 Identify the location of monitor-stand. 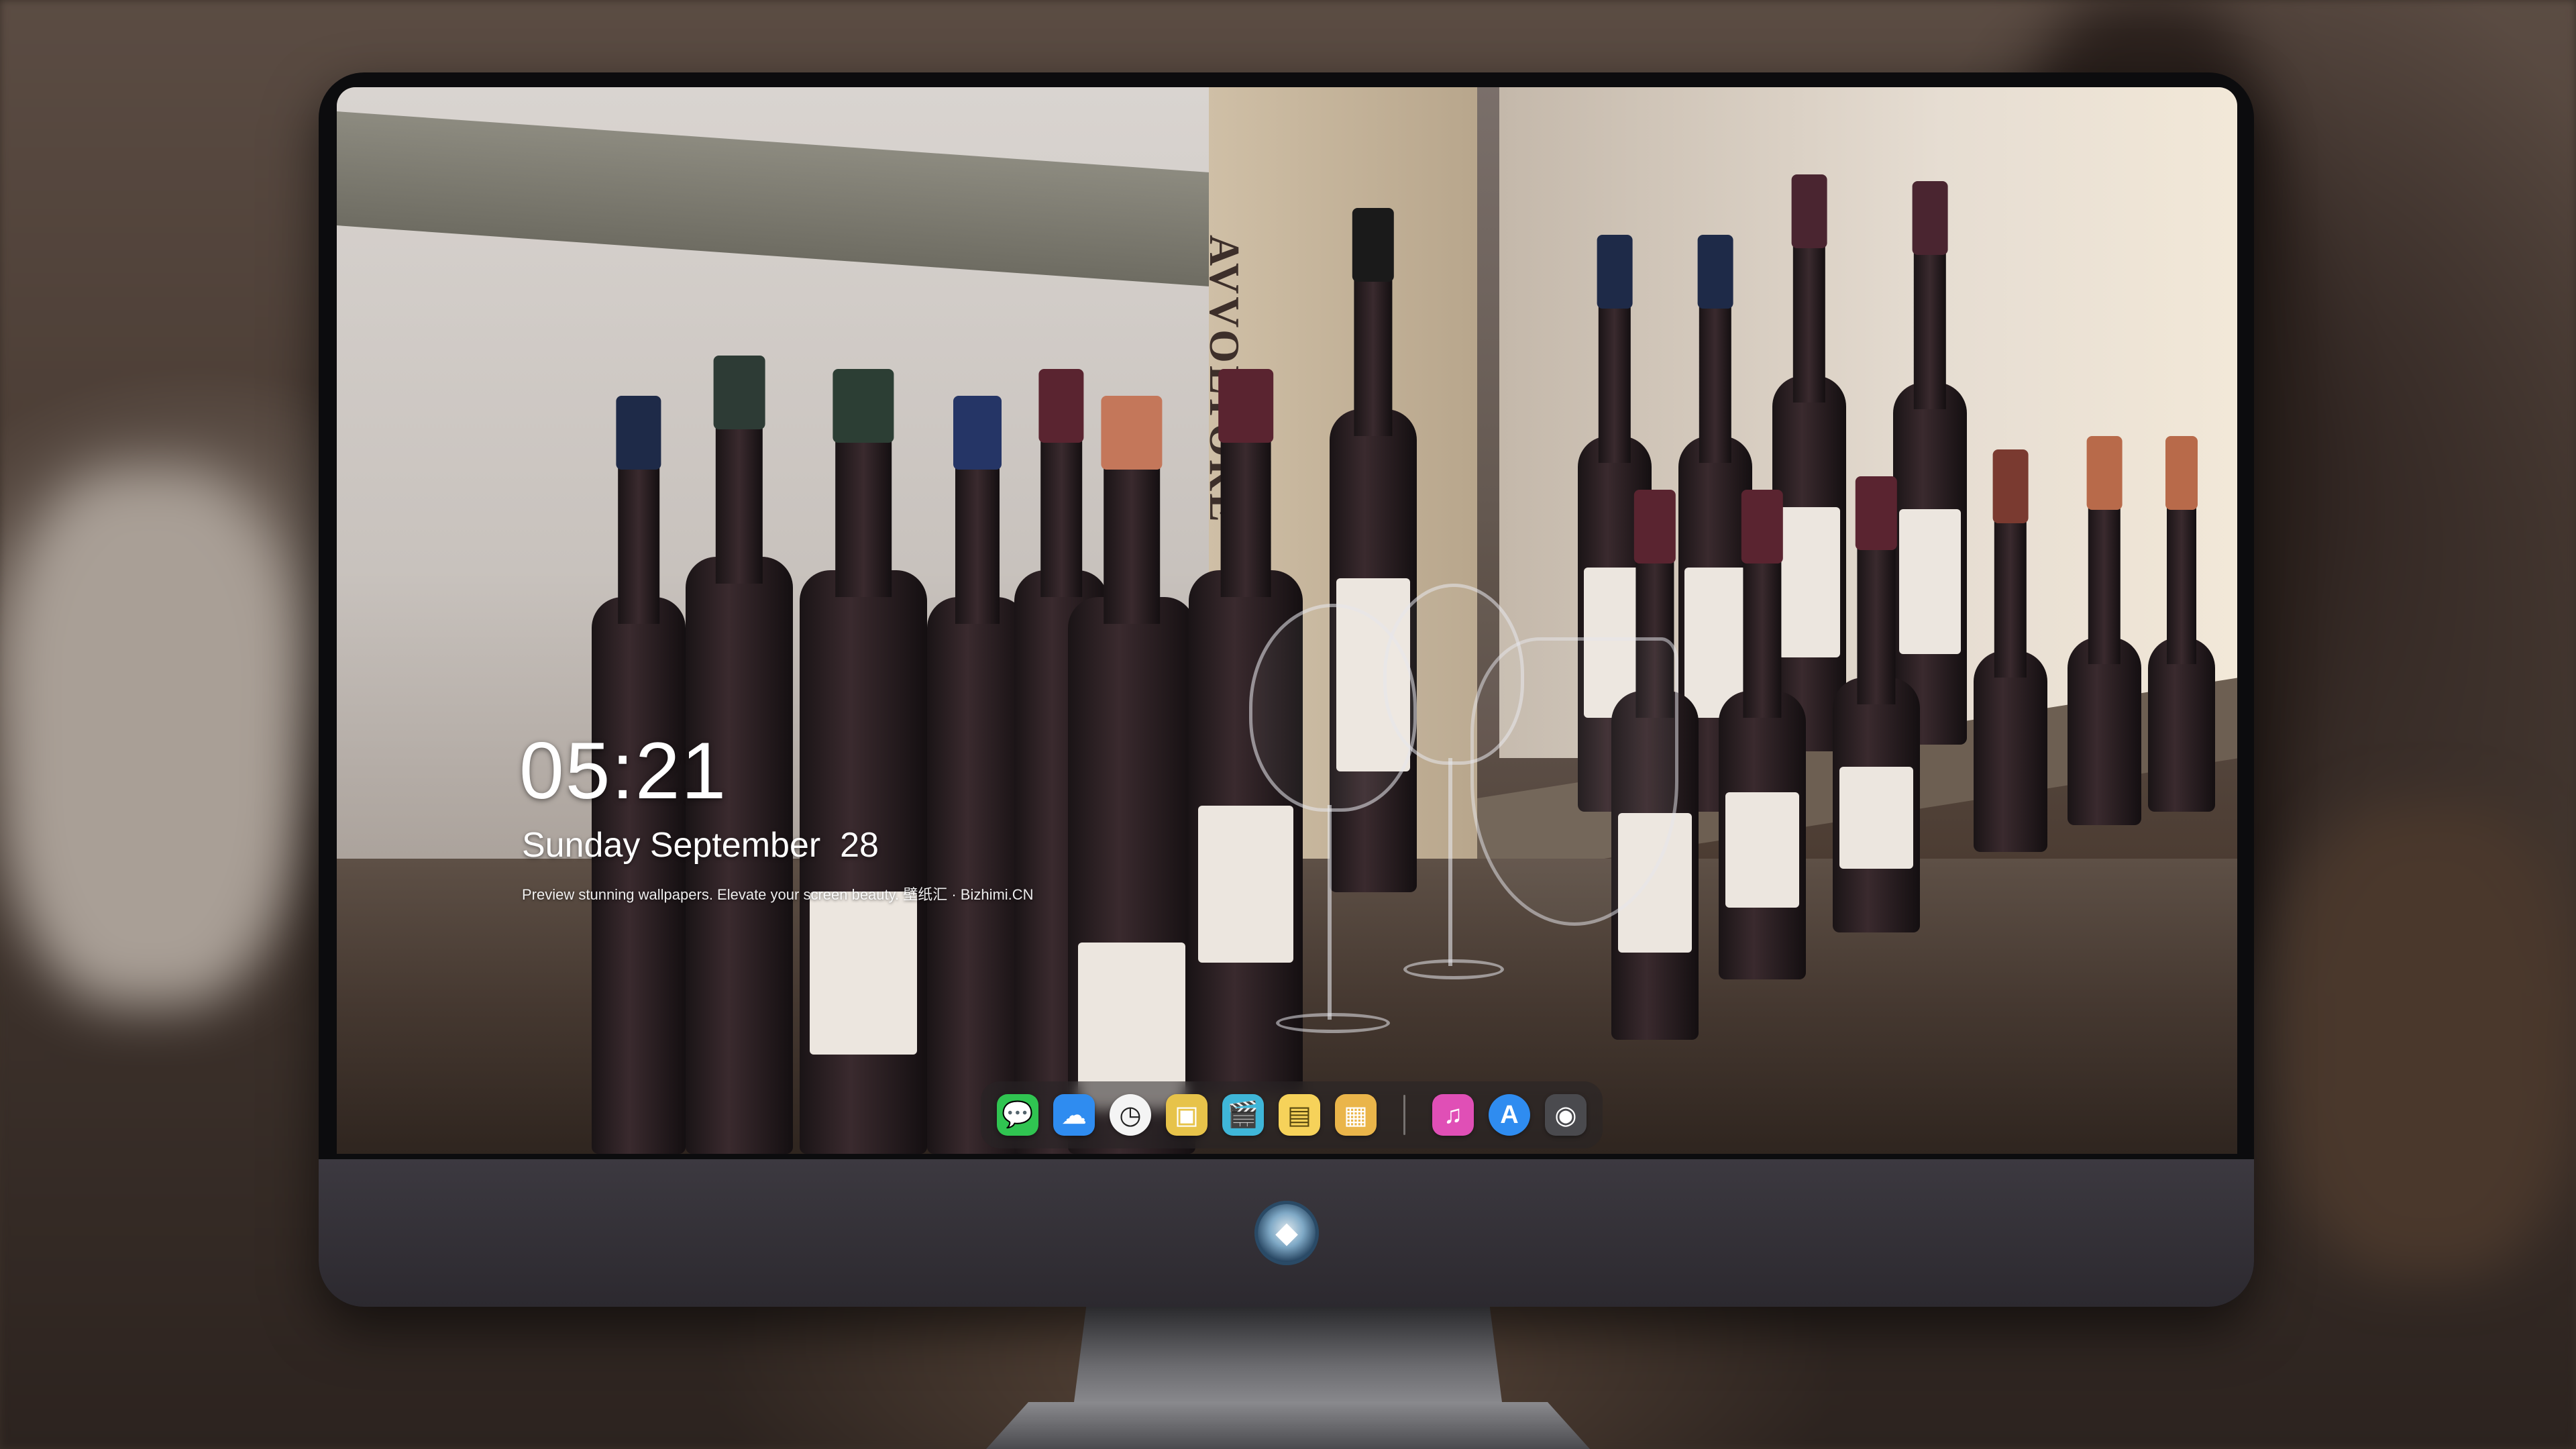
(1288, 1357).